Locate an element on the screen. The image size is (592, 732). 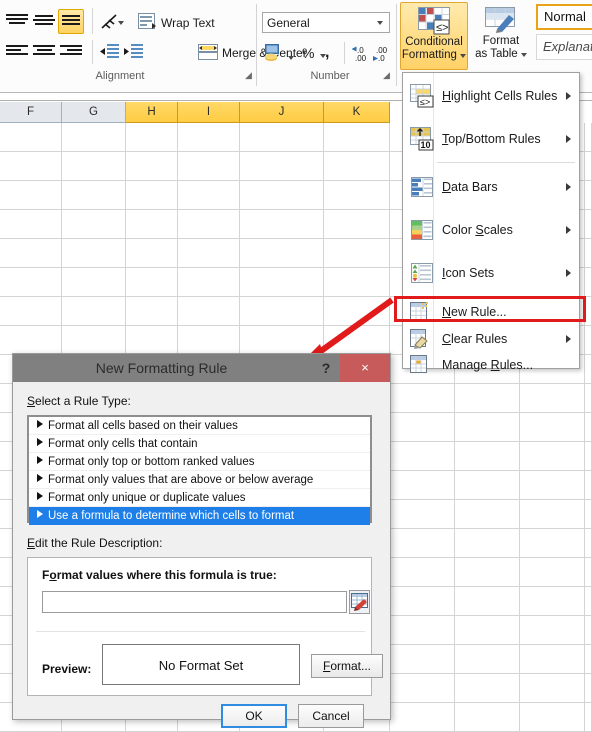
cancel-button: Cancel is located at coordinates (331, 716).